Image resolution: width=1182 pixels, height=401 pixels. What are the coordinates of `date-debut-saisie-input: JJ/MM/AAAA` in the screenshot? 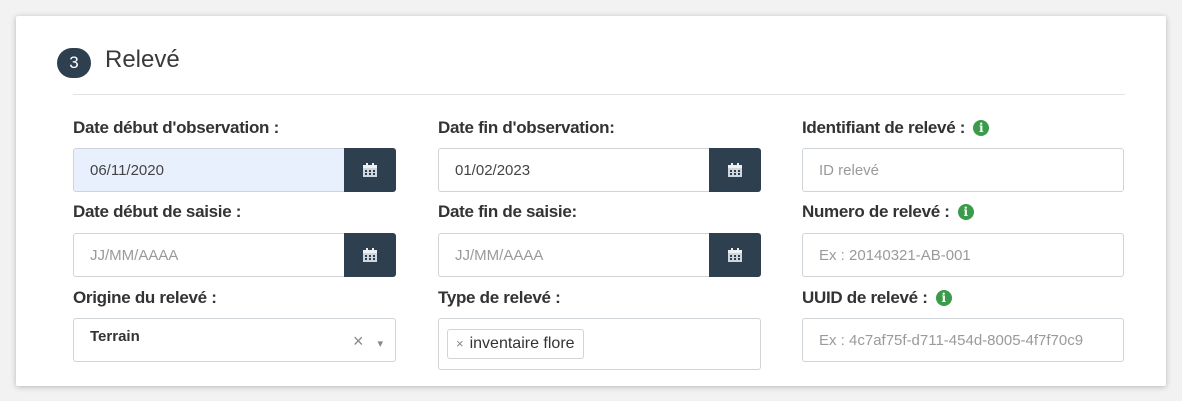 It's located at (209, 255).